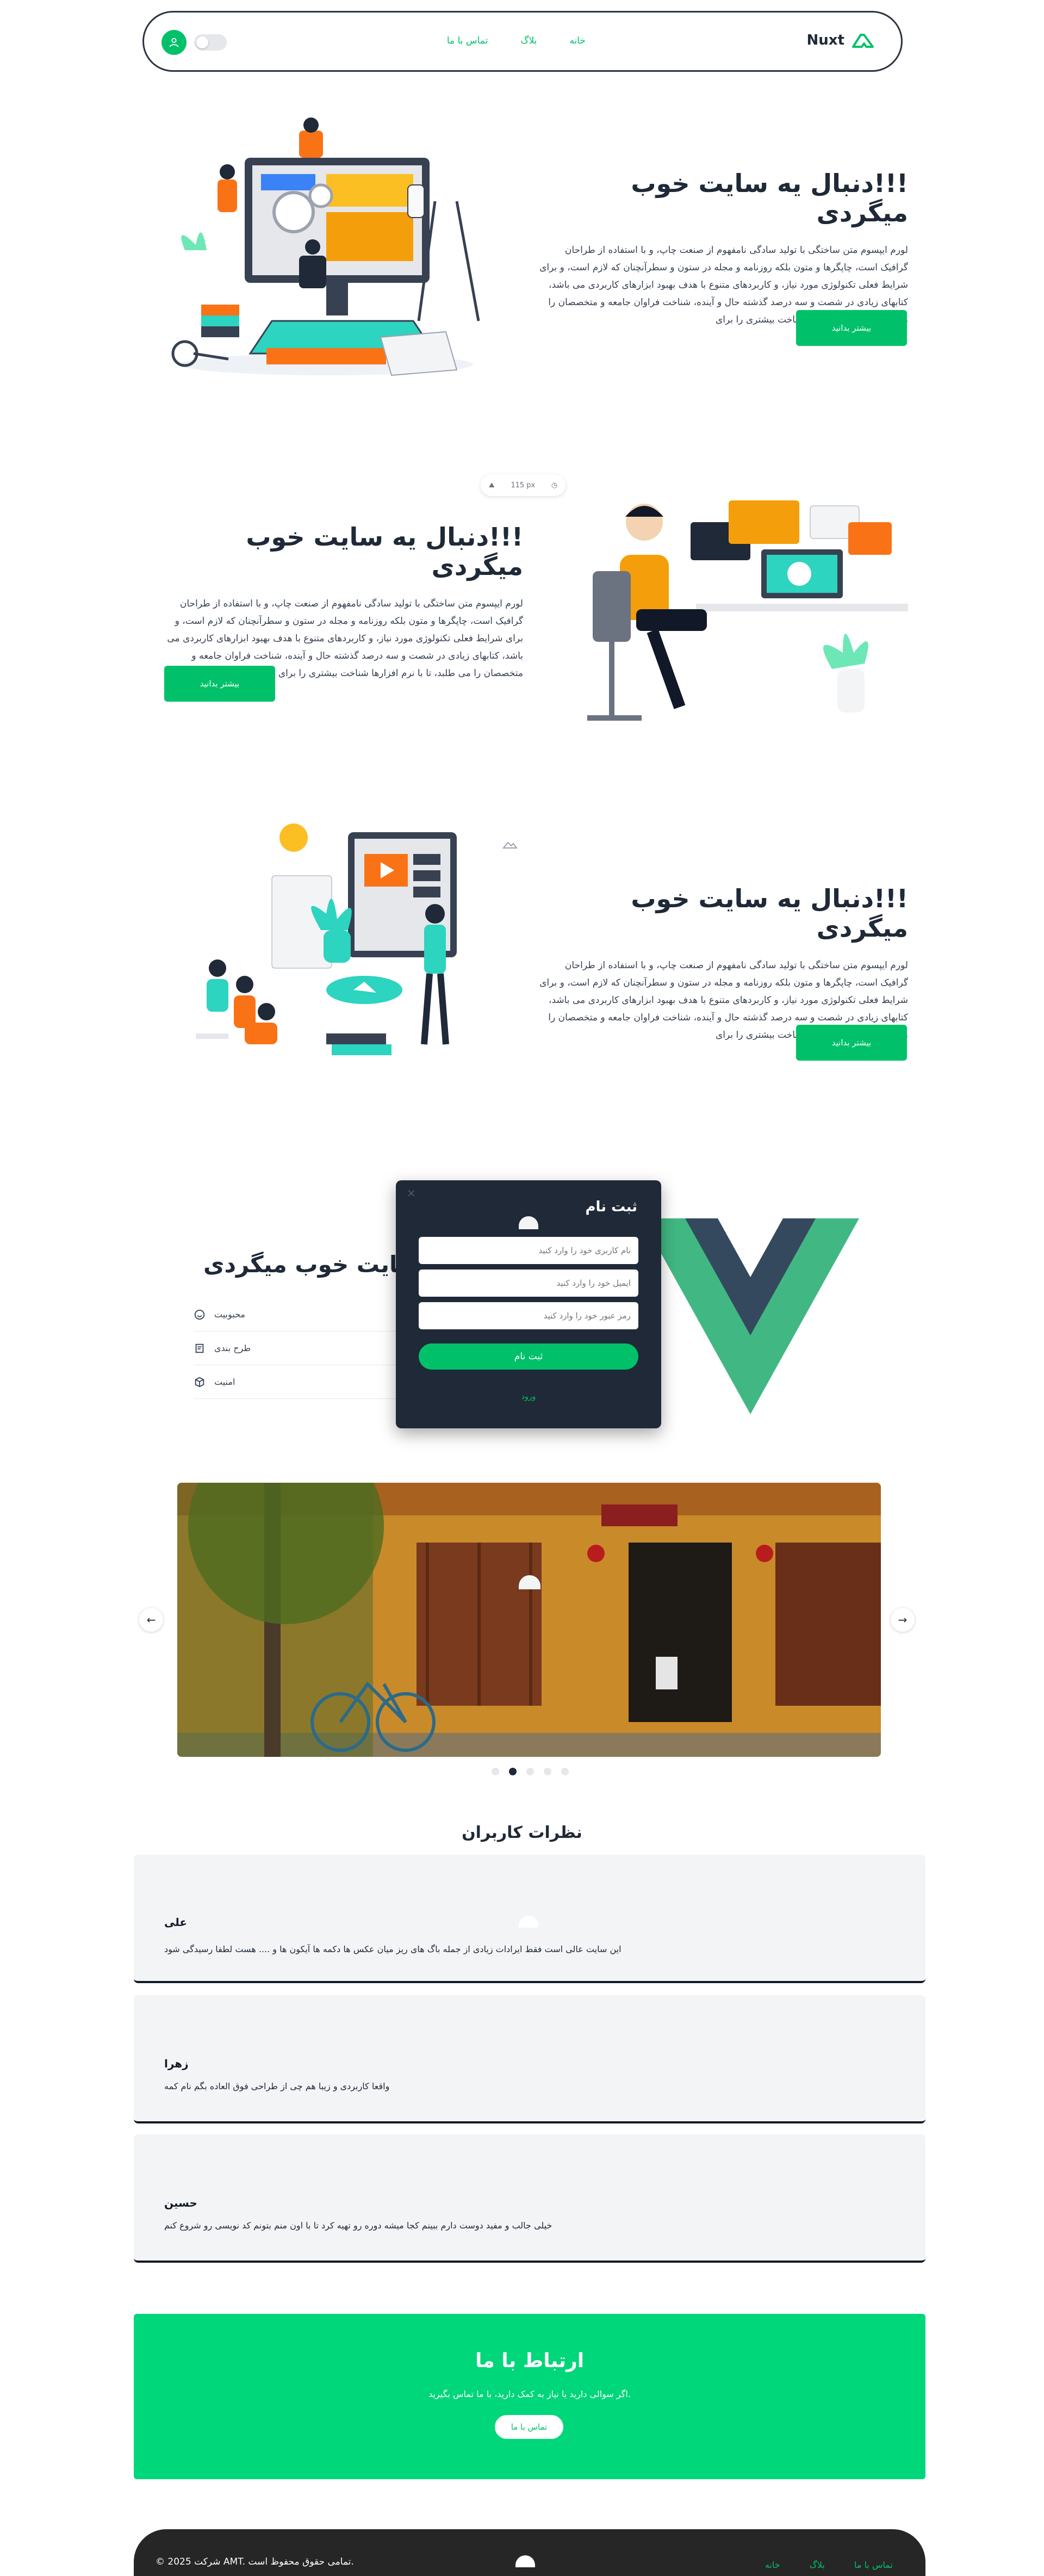 Image resolution: width=1044 pixels, height=2576 pixels. What do you see at coordinates (577, 40) in the screenshot?
I see `nav-link-home: خانه` at bounding box center [577, 40].